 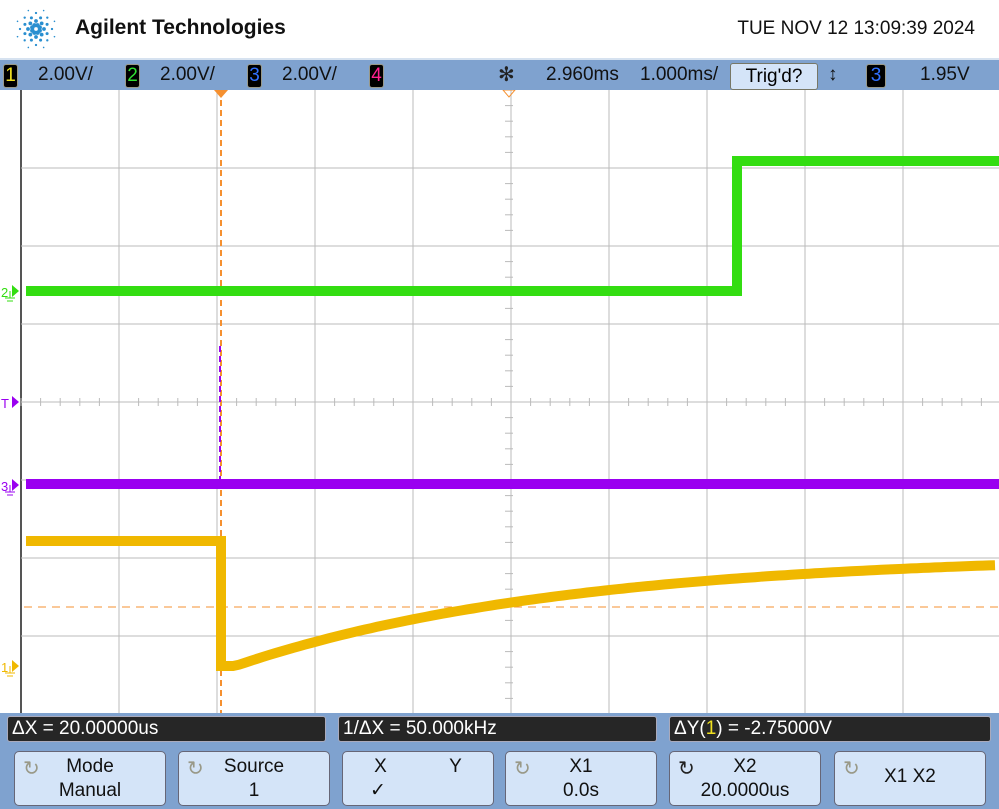 What do you see at coordinates (774, 728) in the screenshot?
I see `delta-y-value: ) = -2.75000V` at bounding box center [774, 728].